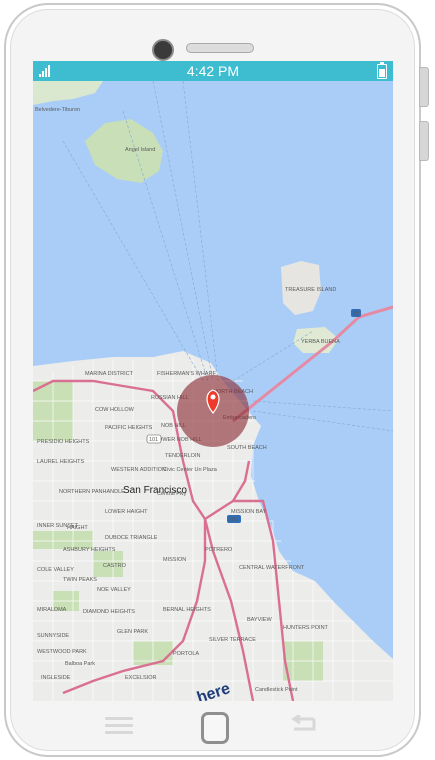  What do you see at coordinates (109, 374) in the screenshot?
I see `svg-text: MARINA DISTRICT` at bounding box center [109, 374].